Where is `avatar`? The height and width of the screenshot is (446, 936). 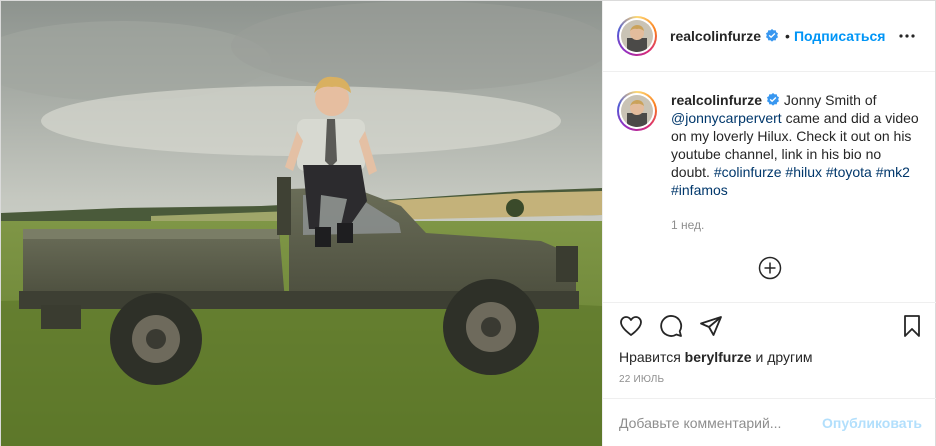 avatar is located at coordinates (637, 36).